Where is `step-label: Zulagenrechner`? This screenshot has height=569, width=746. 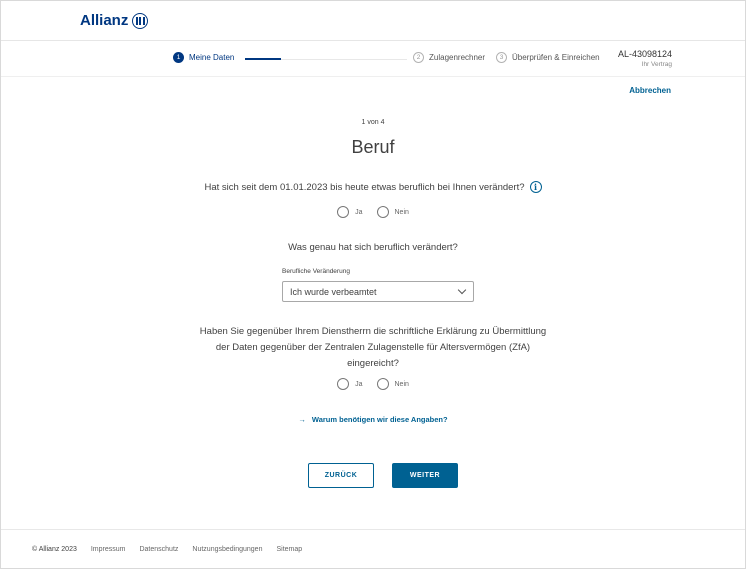 step-label: Zulagenrechner is located at coordinates (457, 57).